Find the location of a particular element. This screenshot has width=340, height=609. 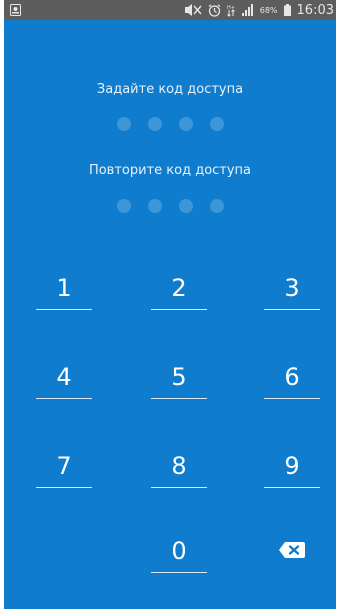

key-2: 2 is located at coordinates (179, 289).